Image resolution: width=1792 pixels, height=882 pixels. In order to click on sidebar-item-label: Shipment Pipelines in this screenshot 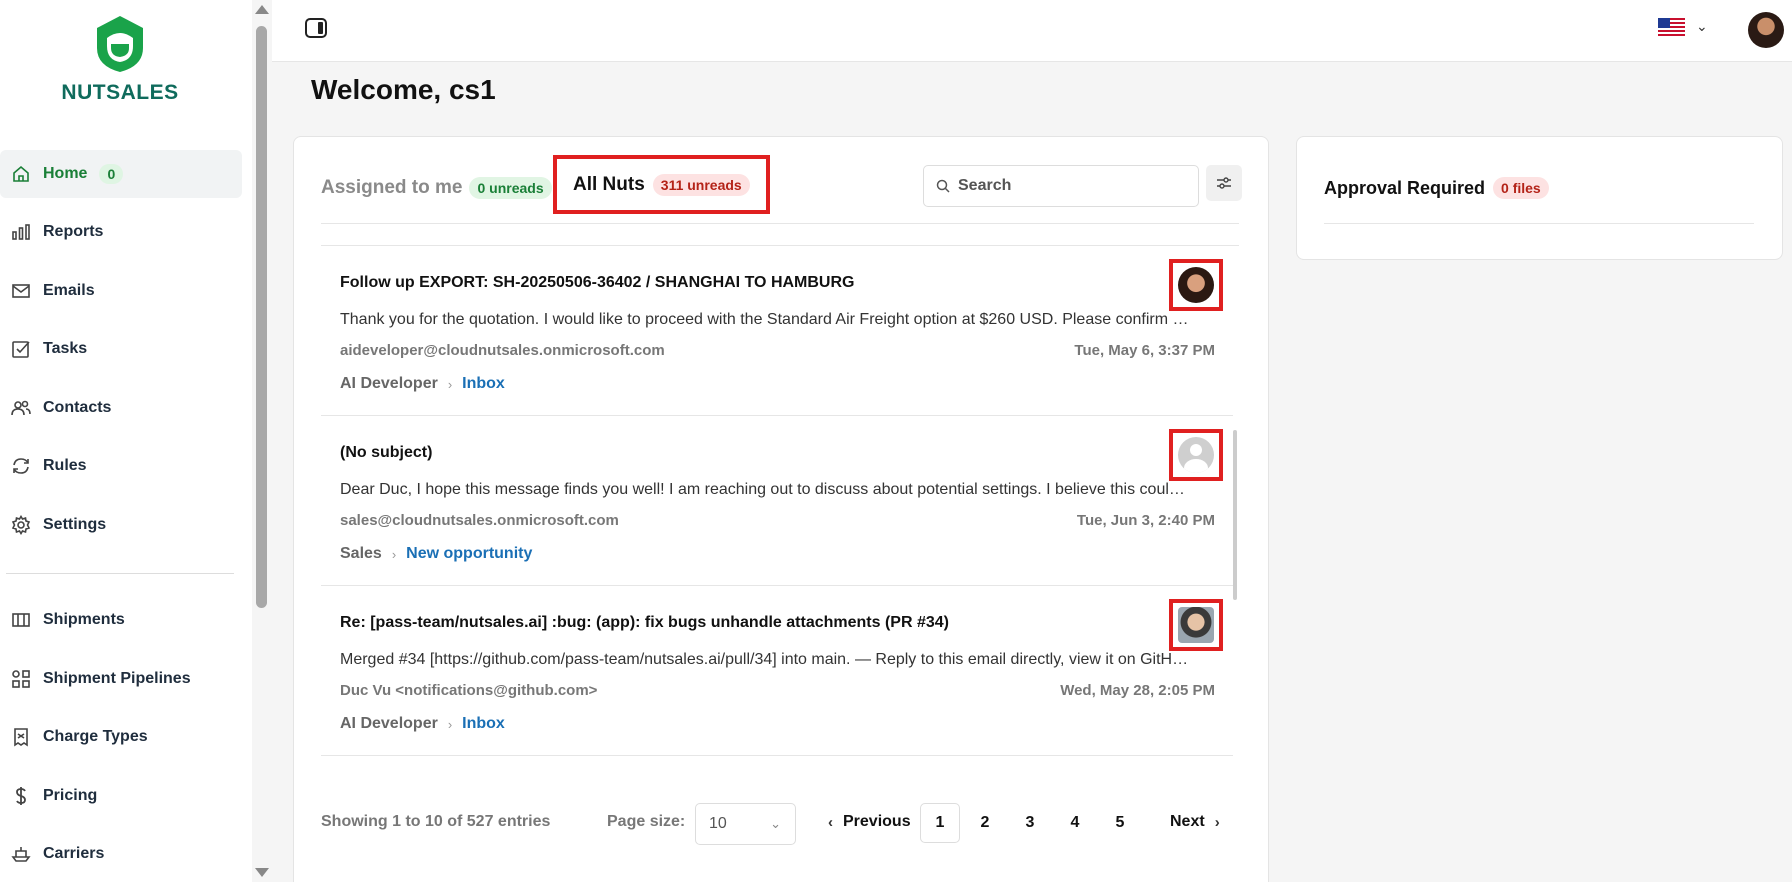, I will do `click(117, 678)`.